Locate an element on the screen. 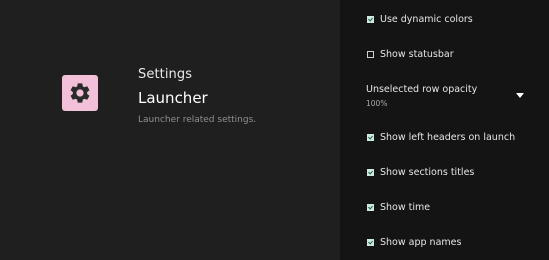 This screenshot has height=260, width=549. setting-label: Show statusbar is located at coordinates (417, 54).